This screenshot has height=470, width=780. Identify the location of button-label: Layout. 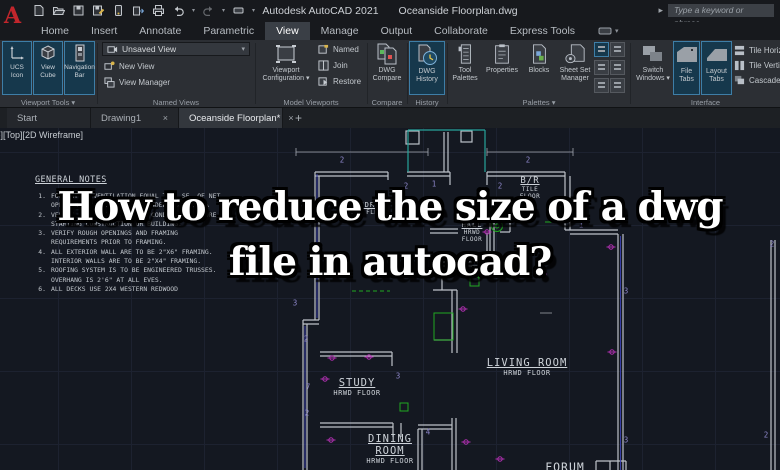
(716, 71).